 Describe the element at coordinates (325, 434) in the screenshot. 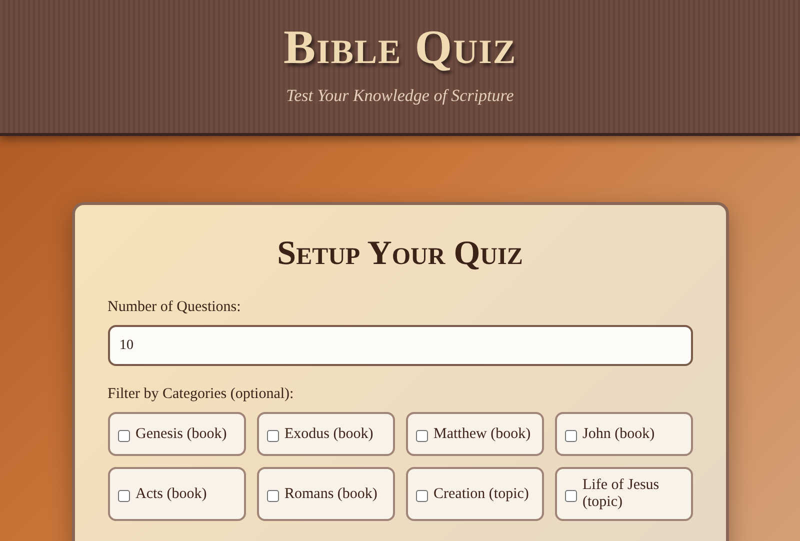

I see `category-option: Exodus (book)` at that location.